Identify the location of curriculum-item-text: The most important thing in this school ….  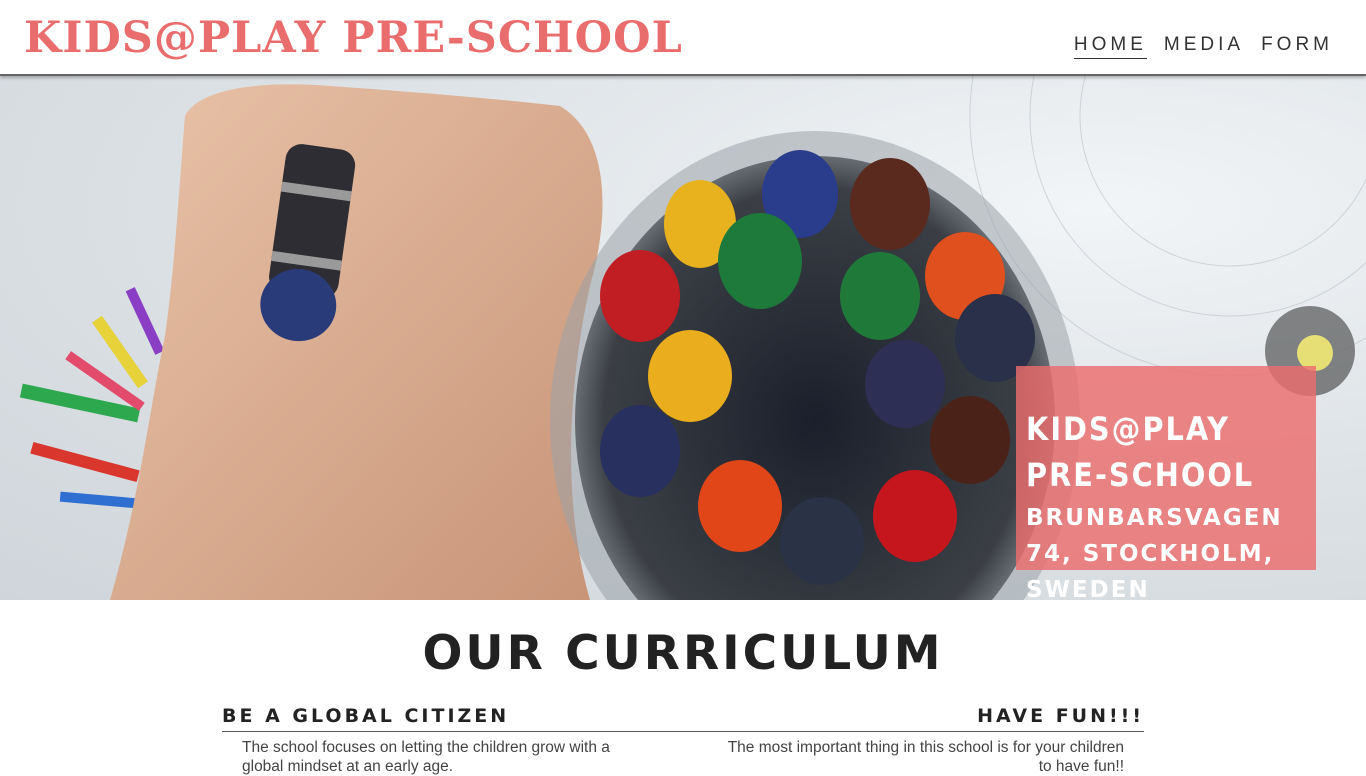
(925, 757).